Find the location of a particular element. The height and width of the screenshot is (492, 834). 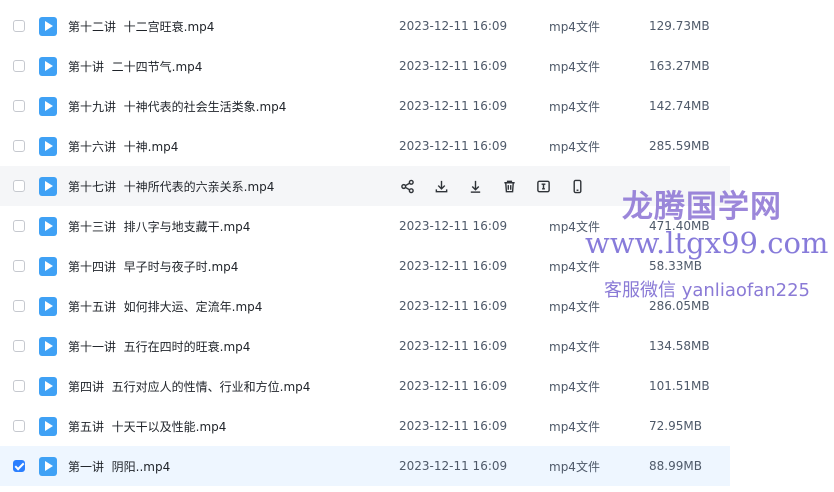

share-icon is located at coordinates (407, 186).